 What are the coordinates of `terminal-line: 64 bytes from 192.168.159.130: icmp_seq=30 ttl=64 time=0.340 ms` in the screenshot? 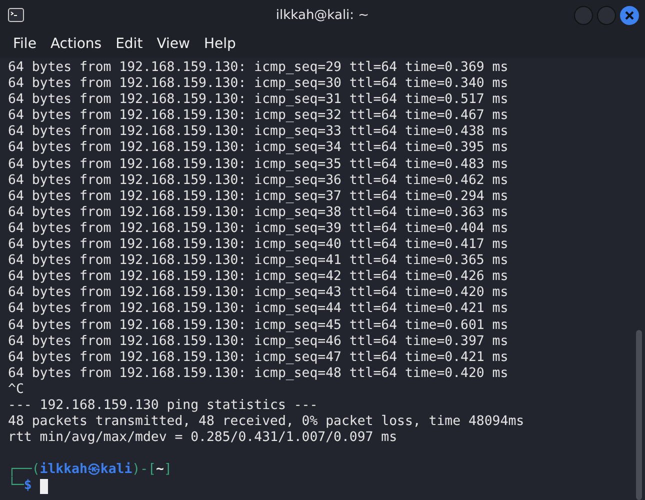 It's located at (258, 84).